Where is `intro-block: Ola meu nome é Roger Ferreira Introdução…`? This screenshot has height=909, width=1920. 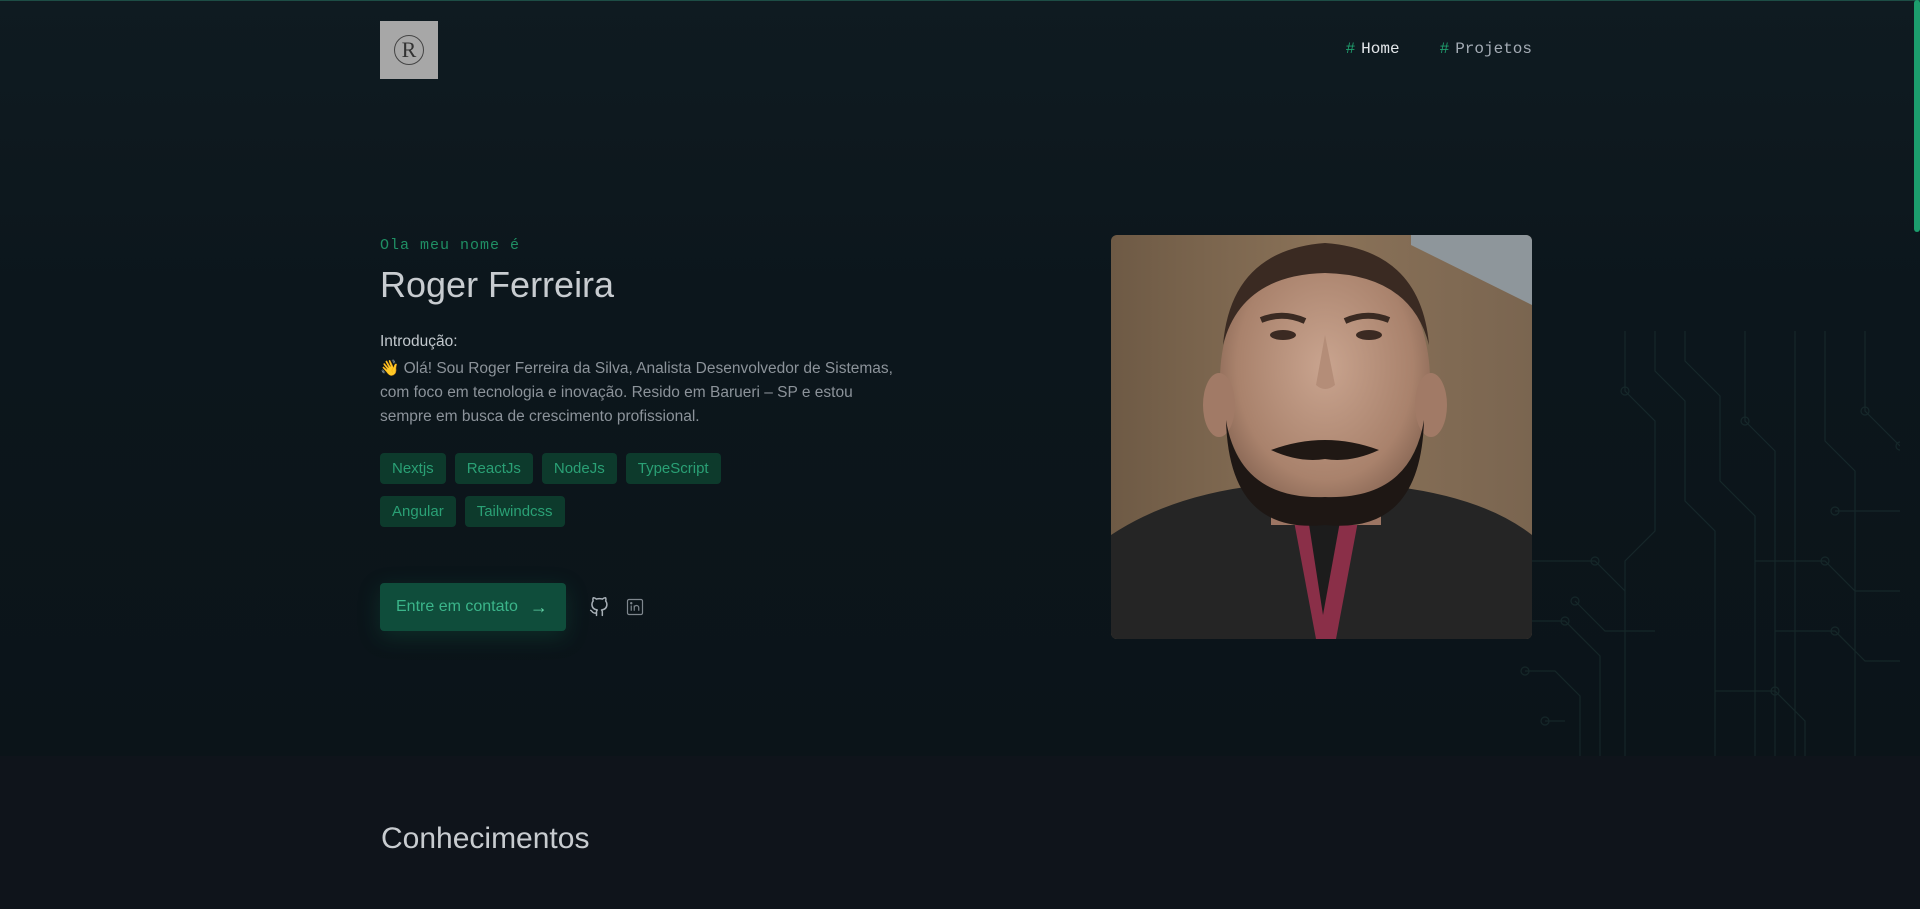
intro-block: Ola meu nome é Roger Ferreira Introdução… is located at coordinates (645, 382).